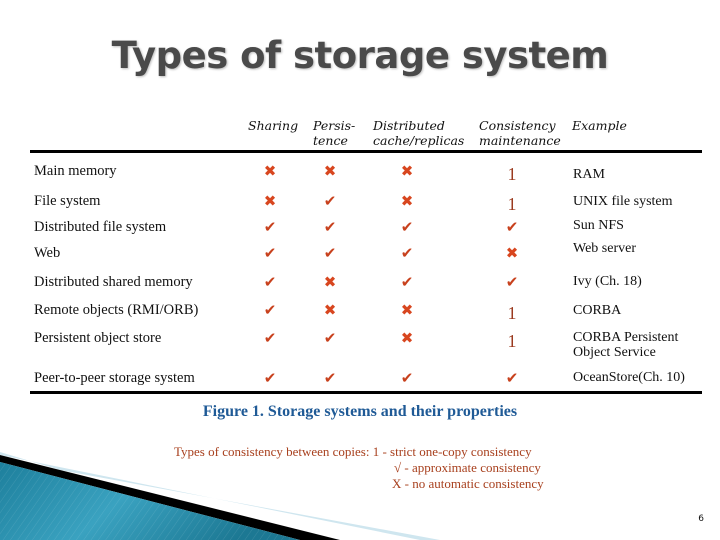 This screenshot has height=540, width=720. What do you see at coordinates (47, 253) in the screenshot?
I see `row-label: Web` at bounding box center [47, 253].